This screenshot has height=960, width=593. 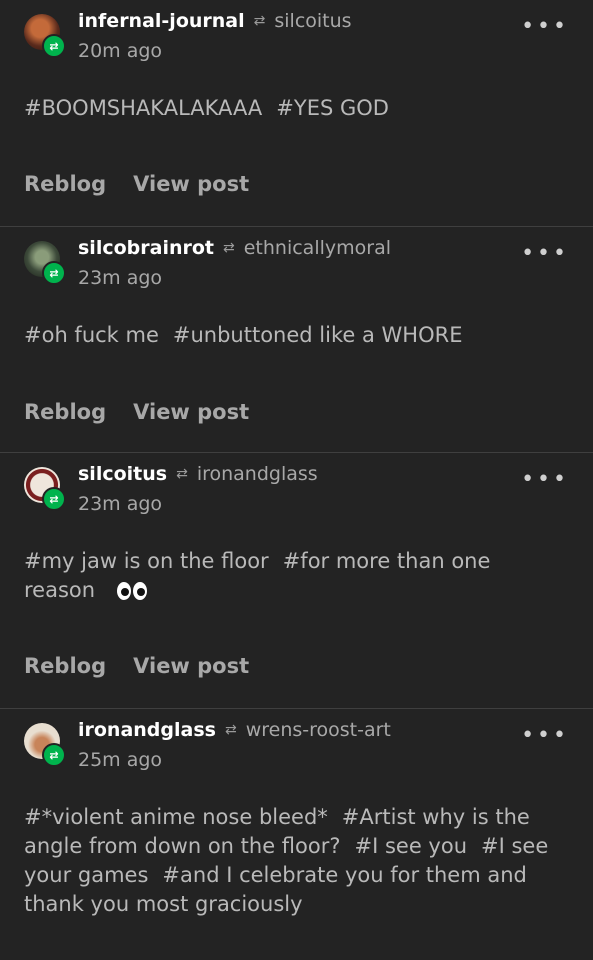 What do you see at coordinates (122, 474) in the screenshot?
I see `username: silcoitus` at bounding box center [122, 474].